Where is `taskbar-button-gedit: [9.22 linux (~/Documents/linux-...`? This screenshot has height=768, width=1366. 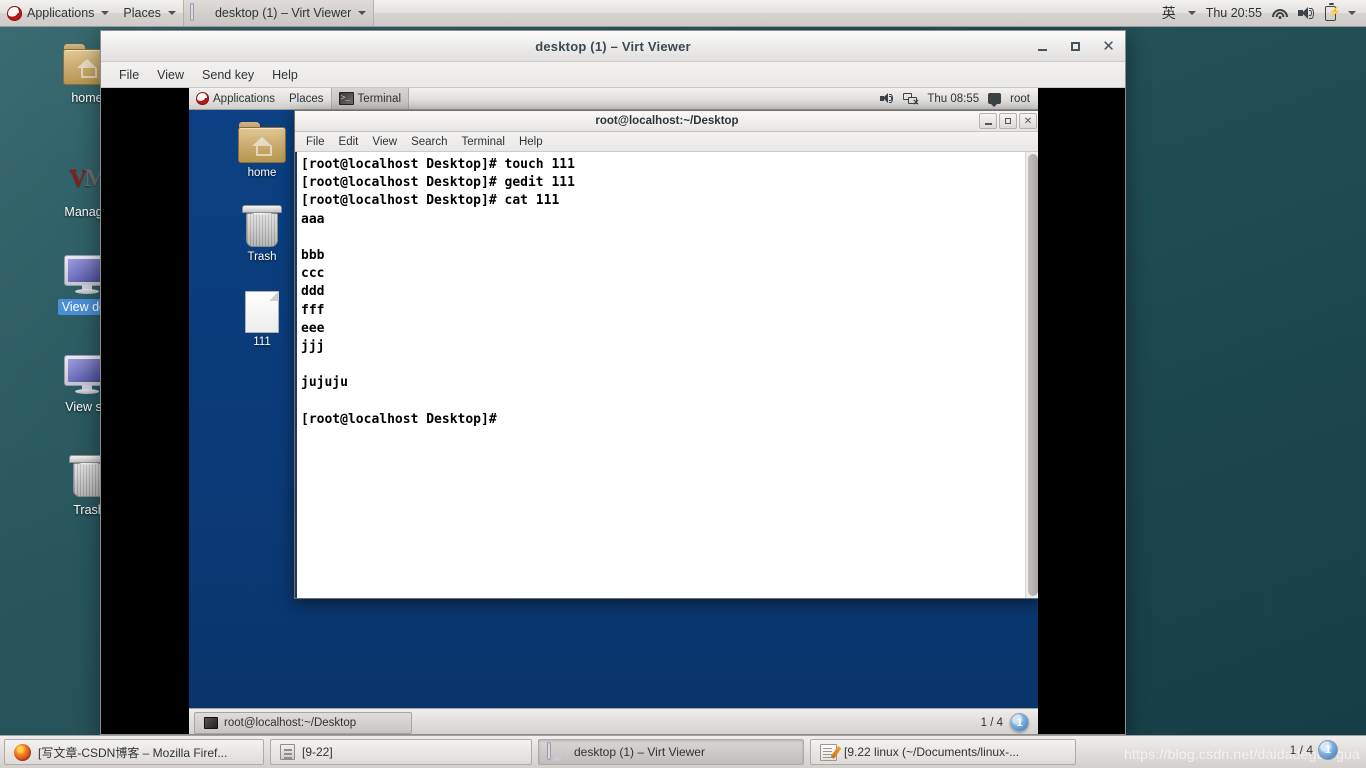
taskbar-button-gedit: [9.22 linux (~/Documents/linux-... is located at coordinates (943, 752).